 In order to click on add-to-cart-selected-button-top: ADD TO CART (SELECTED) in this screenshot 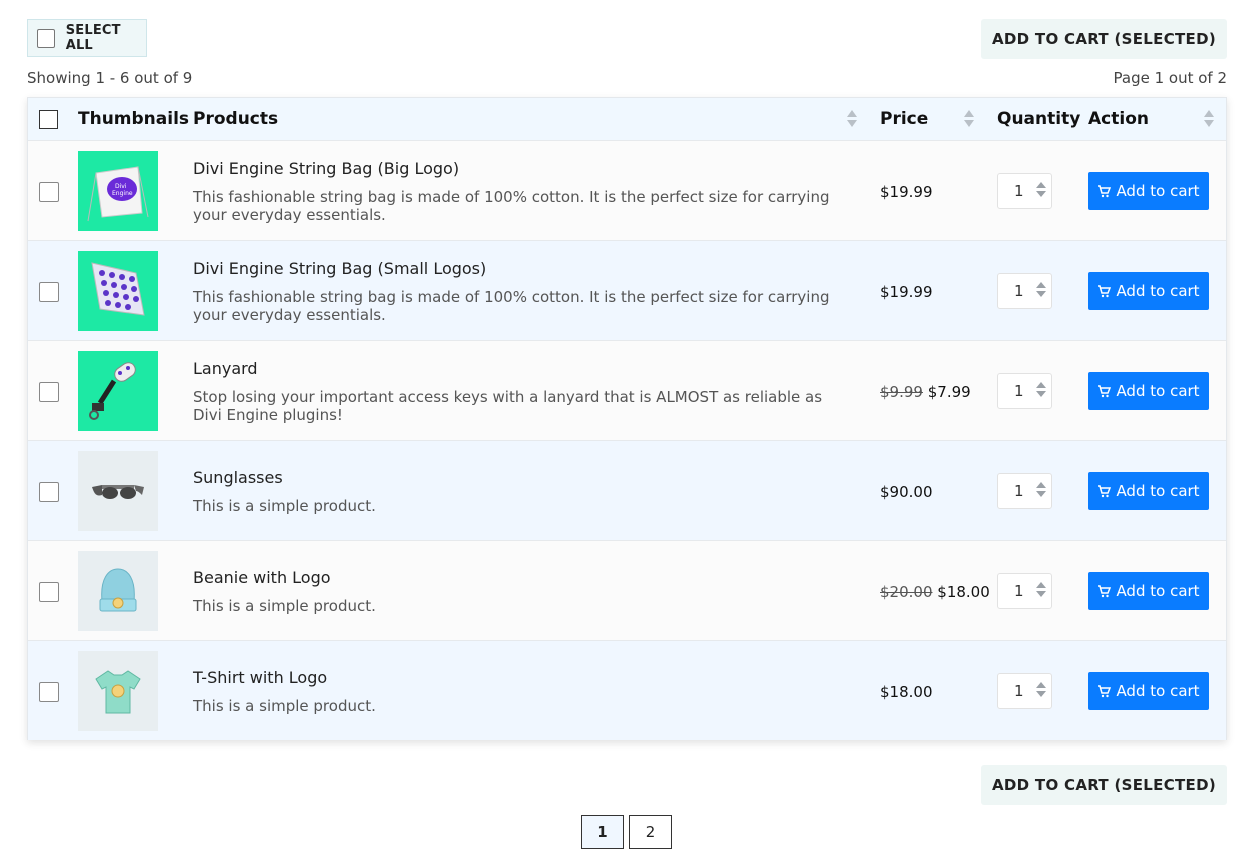, I will do `click(1104, 39)`.